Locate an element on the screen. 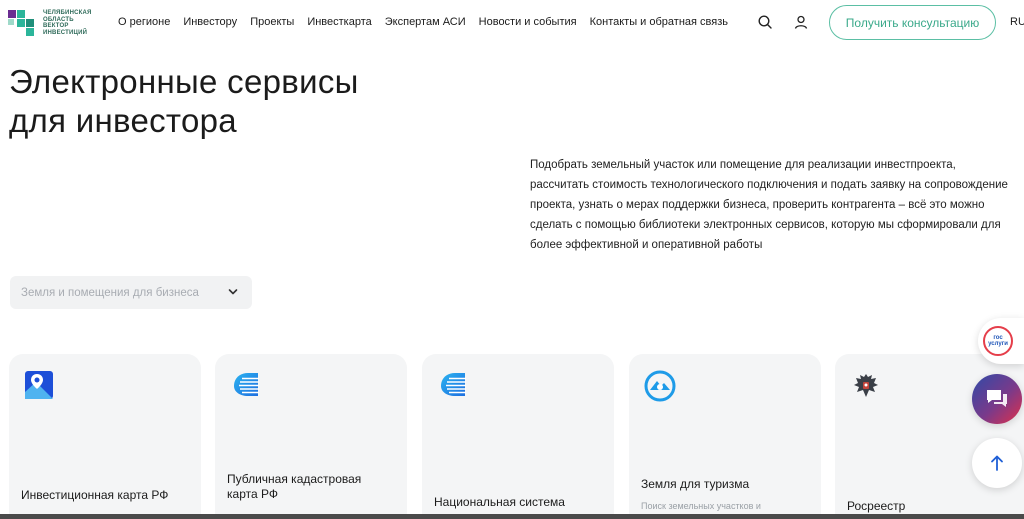 The width and height of the screenshot is (1024, 519). nav-item-contacts: Контакты и обратная связь is located at coordinates (659, 22).